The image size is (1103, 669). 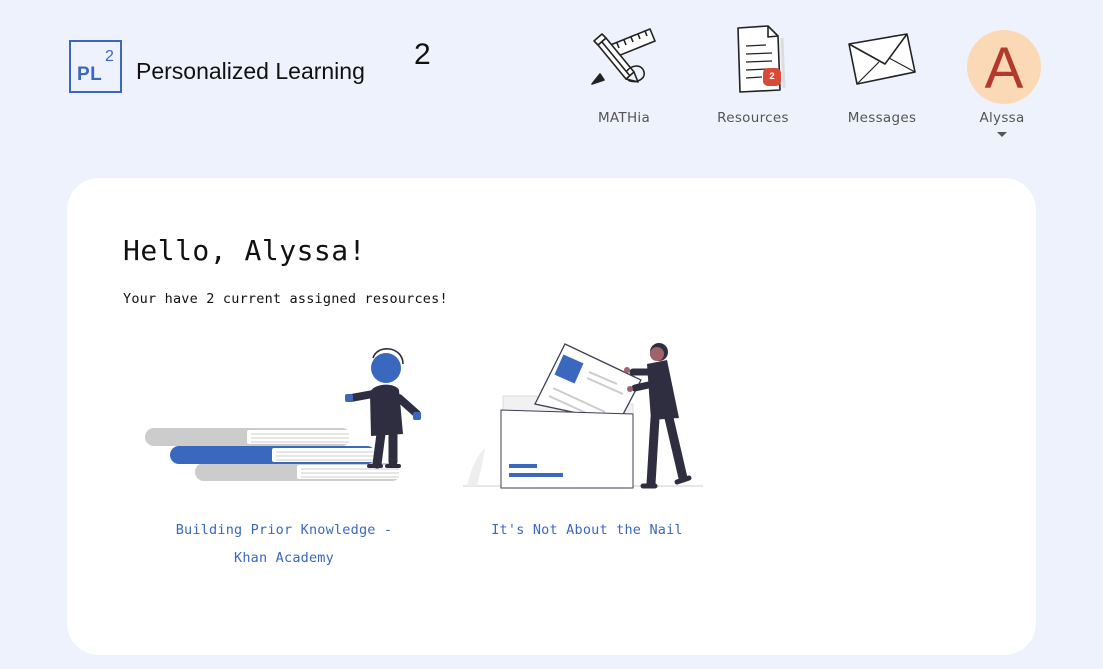 I want to click on nav-mathia-label: MATHia, so click(x=624, y=118).